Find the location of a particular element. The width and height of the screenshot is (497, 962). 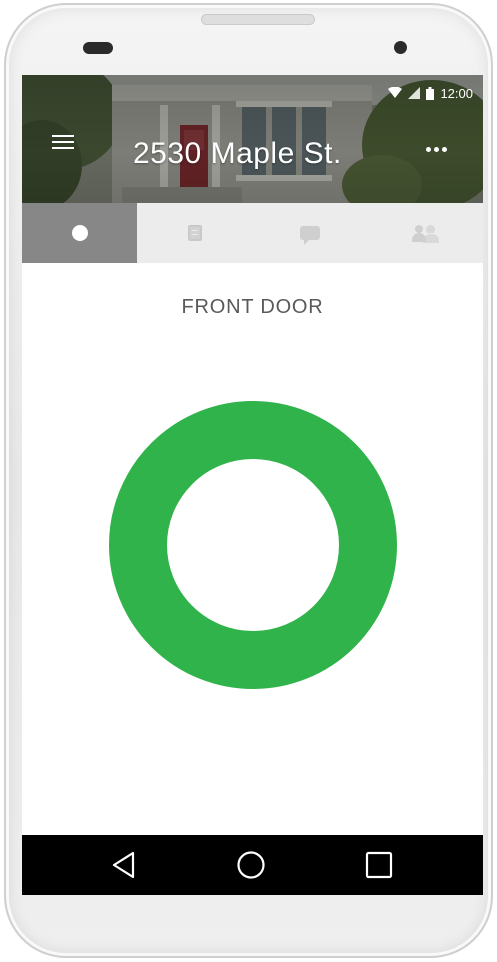

status-bar: 12:00 is located at coordinates (430, 93).